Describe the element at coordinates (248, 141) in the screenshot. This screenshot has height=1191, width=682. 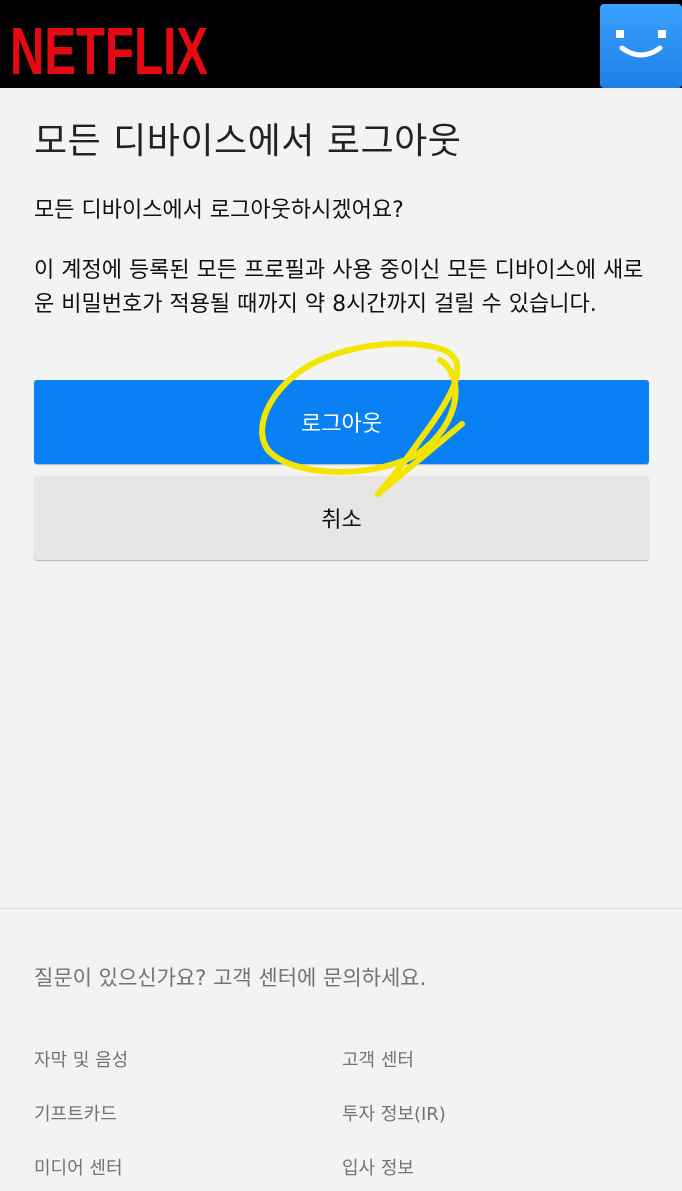
I see `page-title: 모든 디바이스에서 로그아웃` at that location.